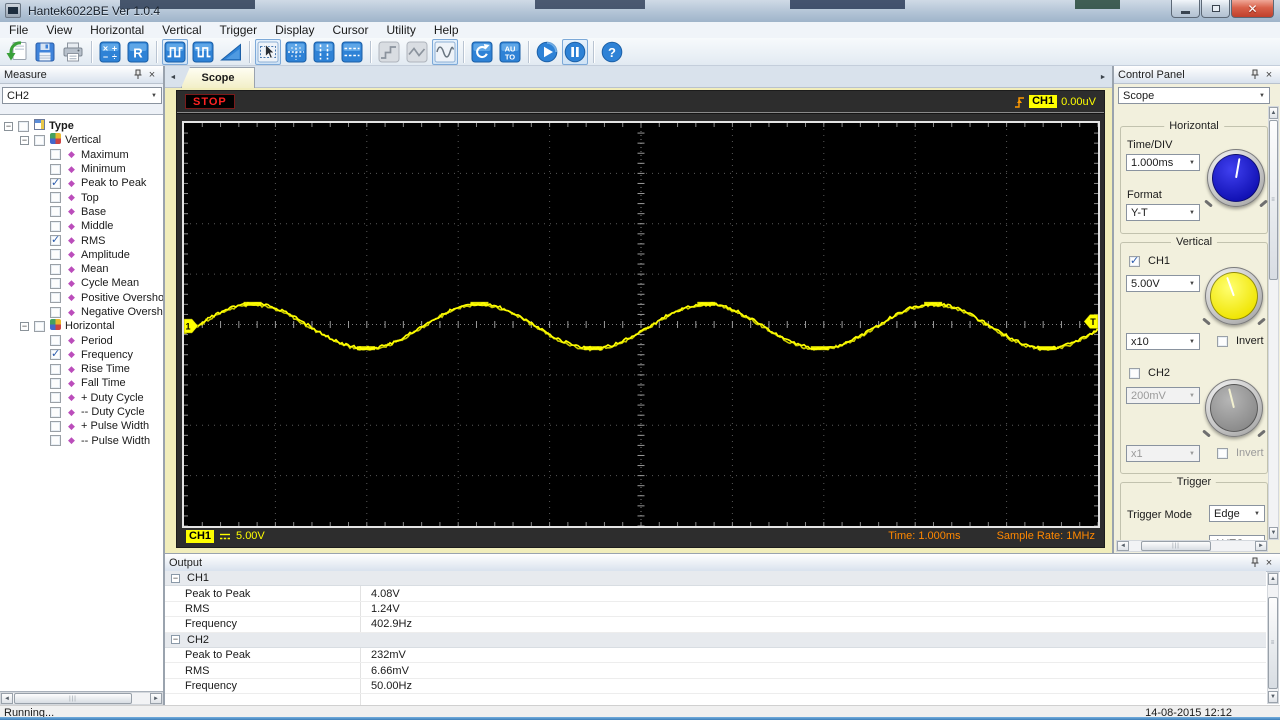  Describe the element at coordinates (55, 226) in the screenshot. I see `checkbox-middle` at that location.